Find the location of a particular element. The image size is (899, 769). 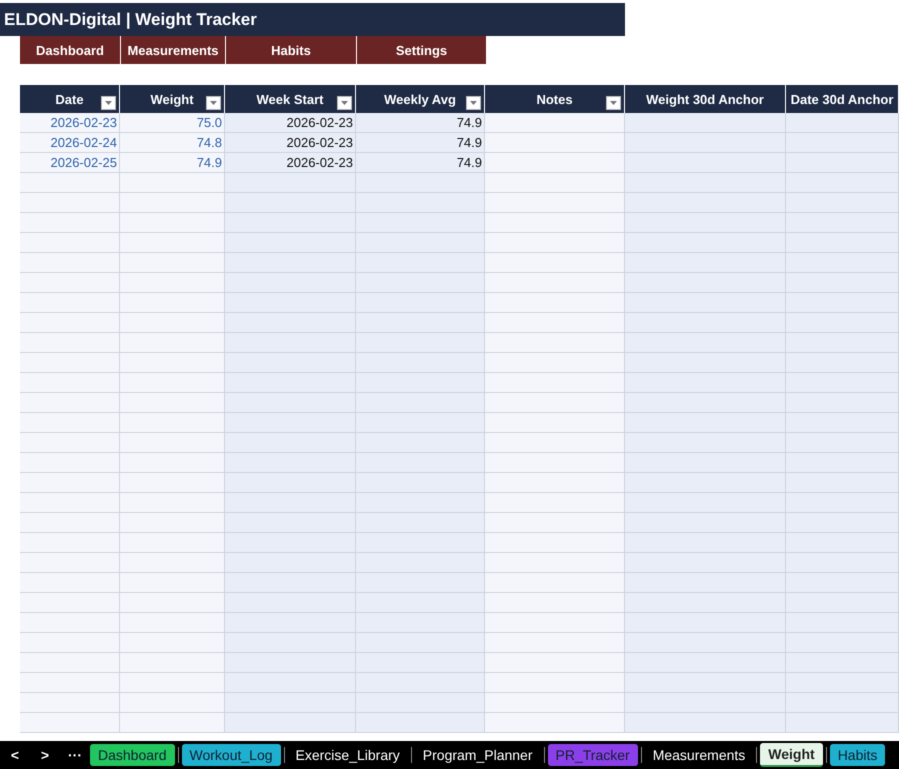

header-label: Weekly Avg is located at coordinates (420, 99).